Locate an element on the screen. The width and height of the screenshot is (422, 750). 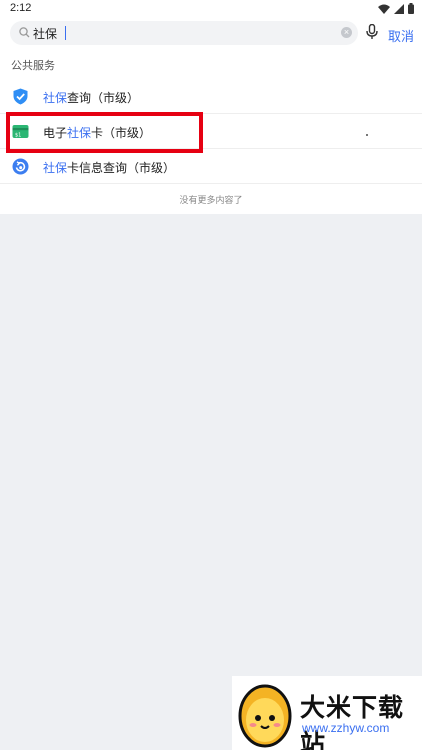
search-box: × is located at coordinates (184, 33).